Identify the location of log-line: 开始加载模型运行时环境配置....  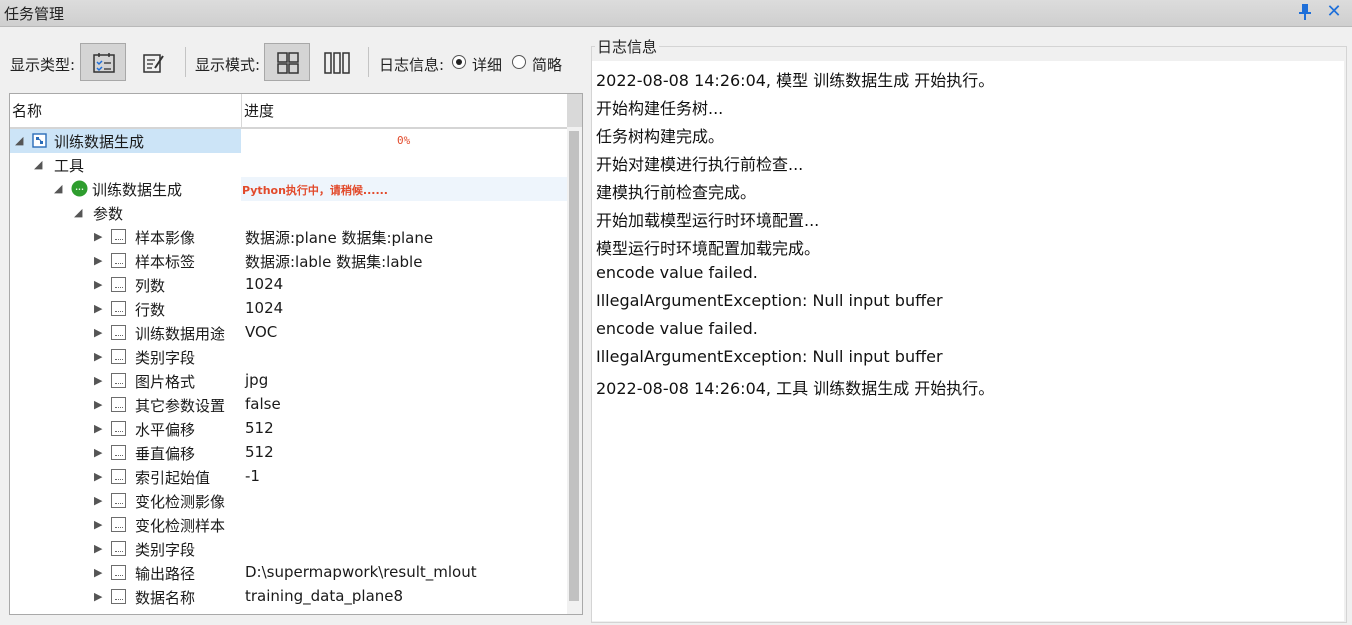
(708, 220).